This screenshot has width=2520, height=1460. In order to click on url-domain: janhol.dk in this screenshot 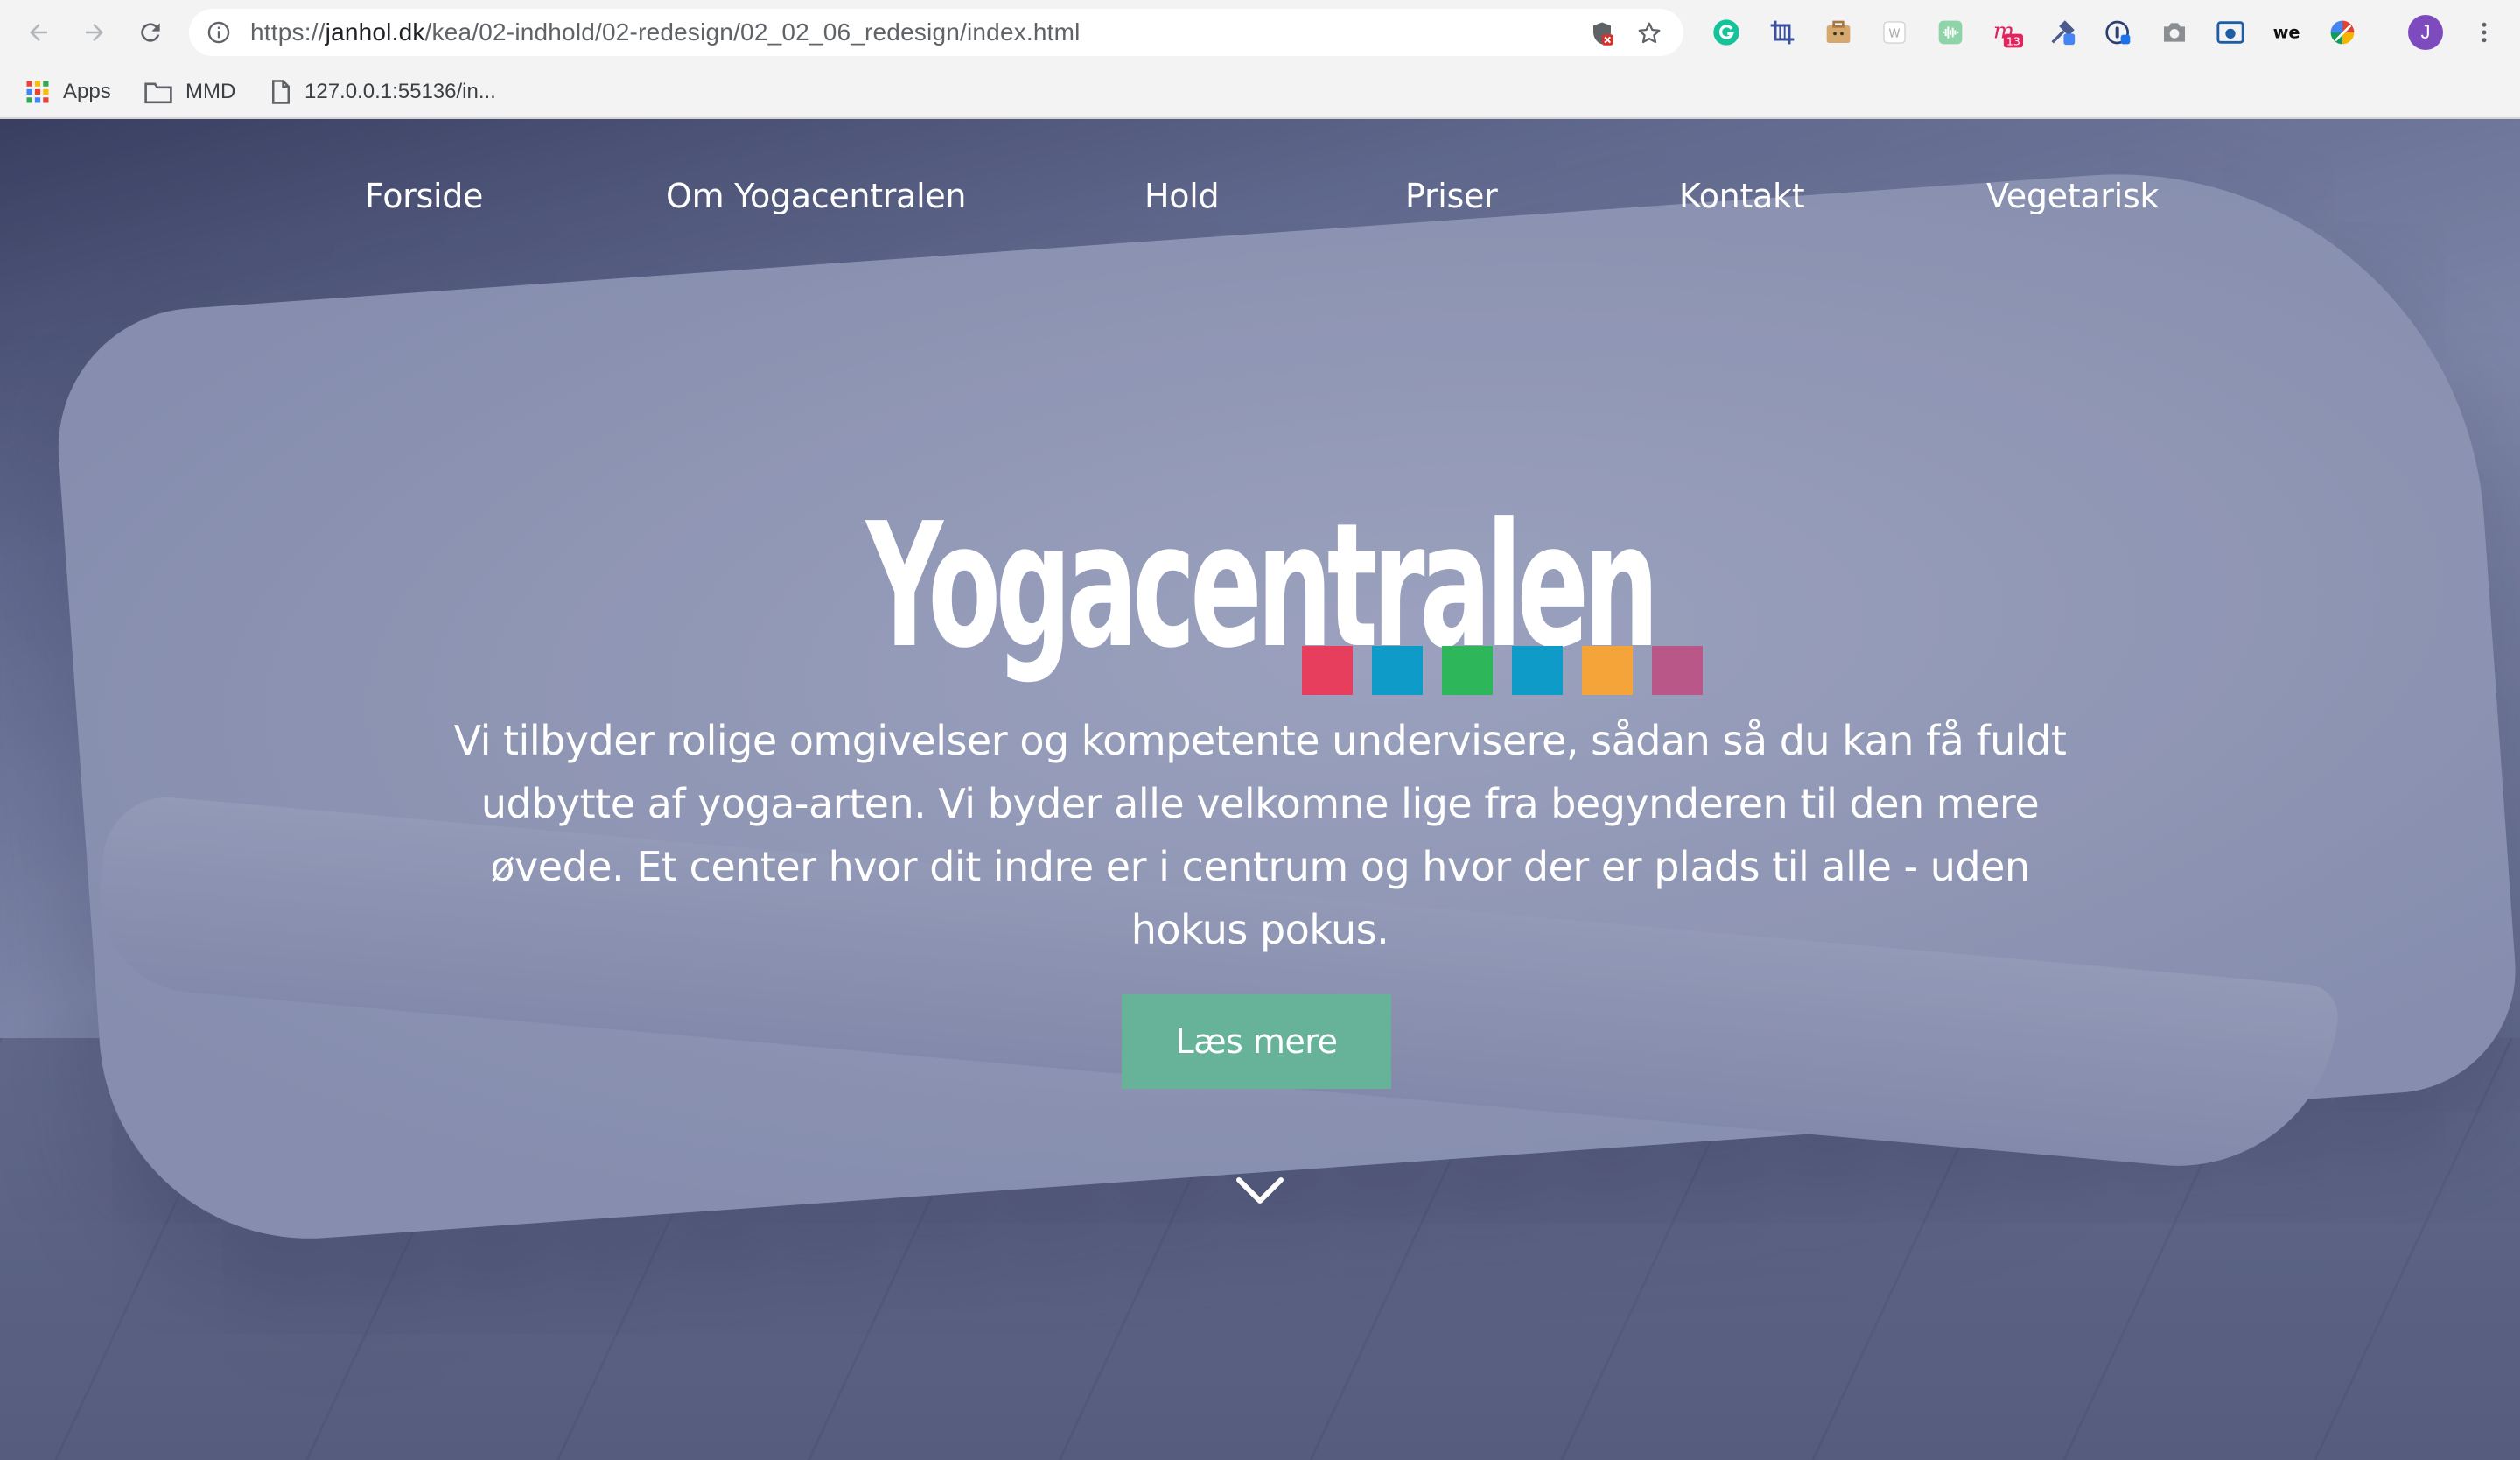, I will do `click(375, 32)`.